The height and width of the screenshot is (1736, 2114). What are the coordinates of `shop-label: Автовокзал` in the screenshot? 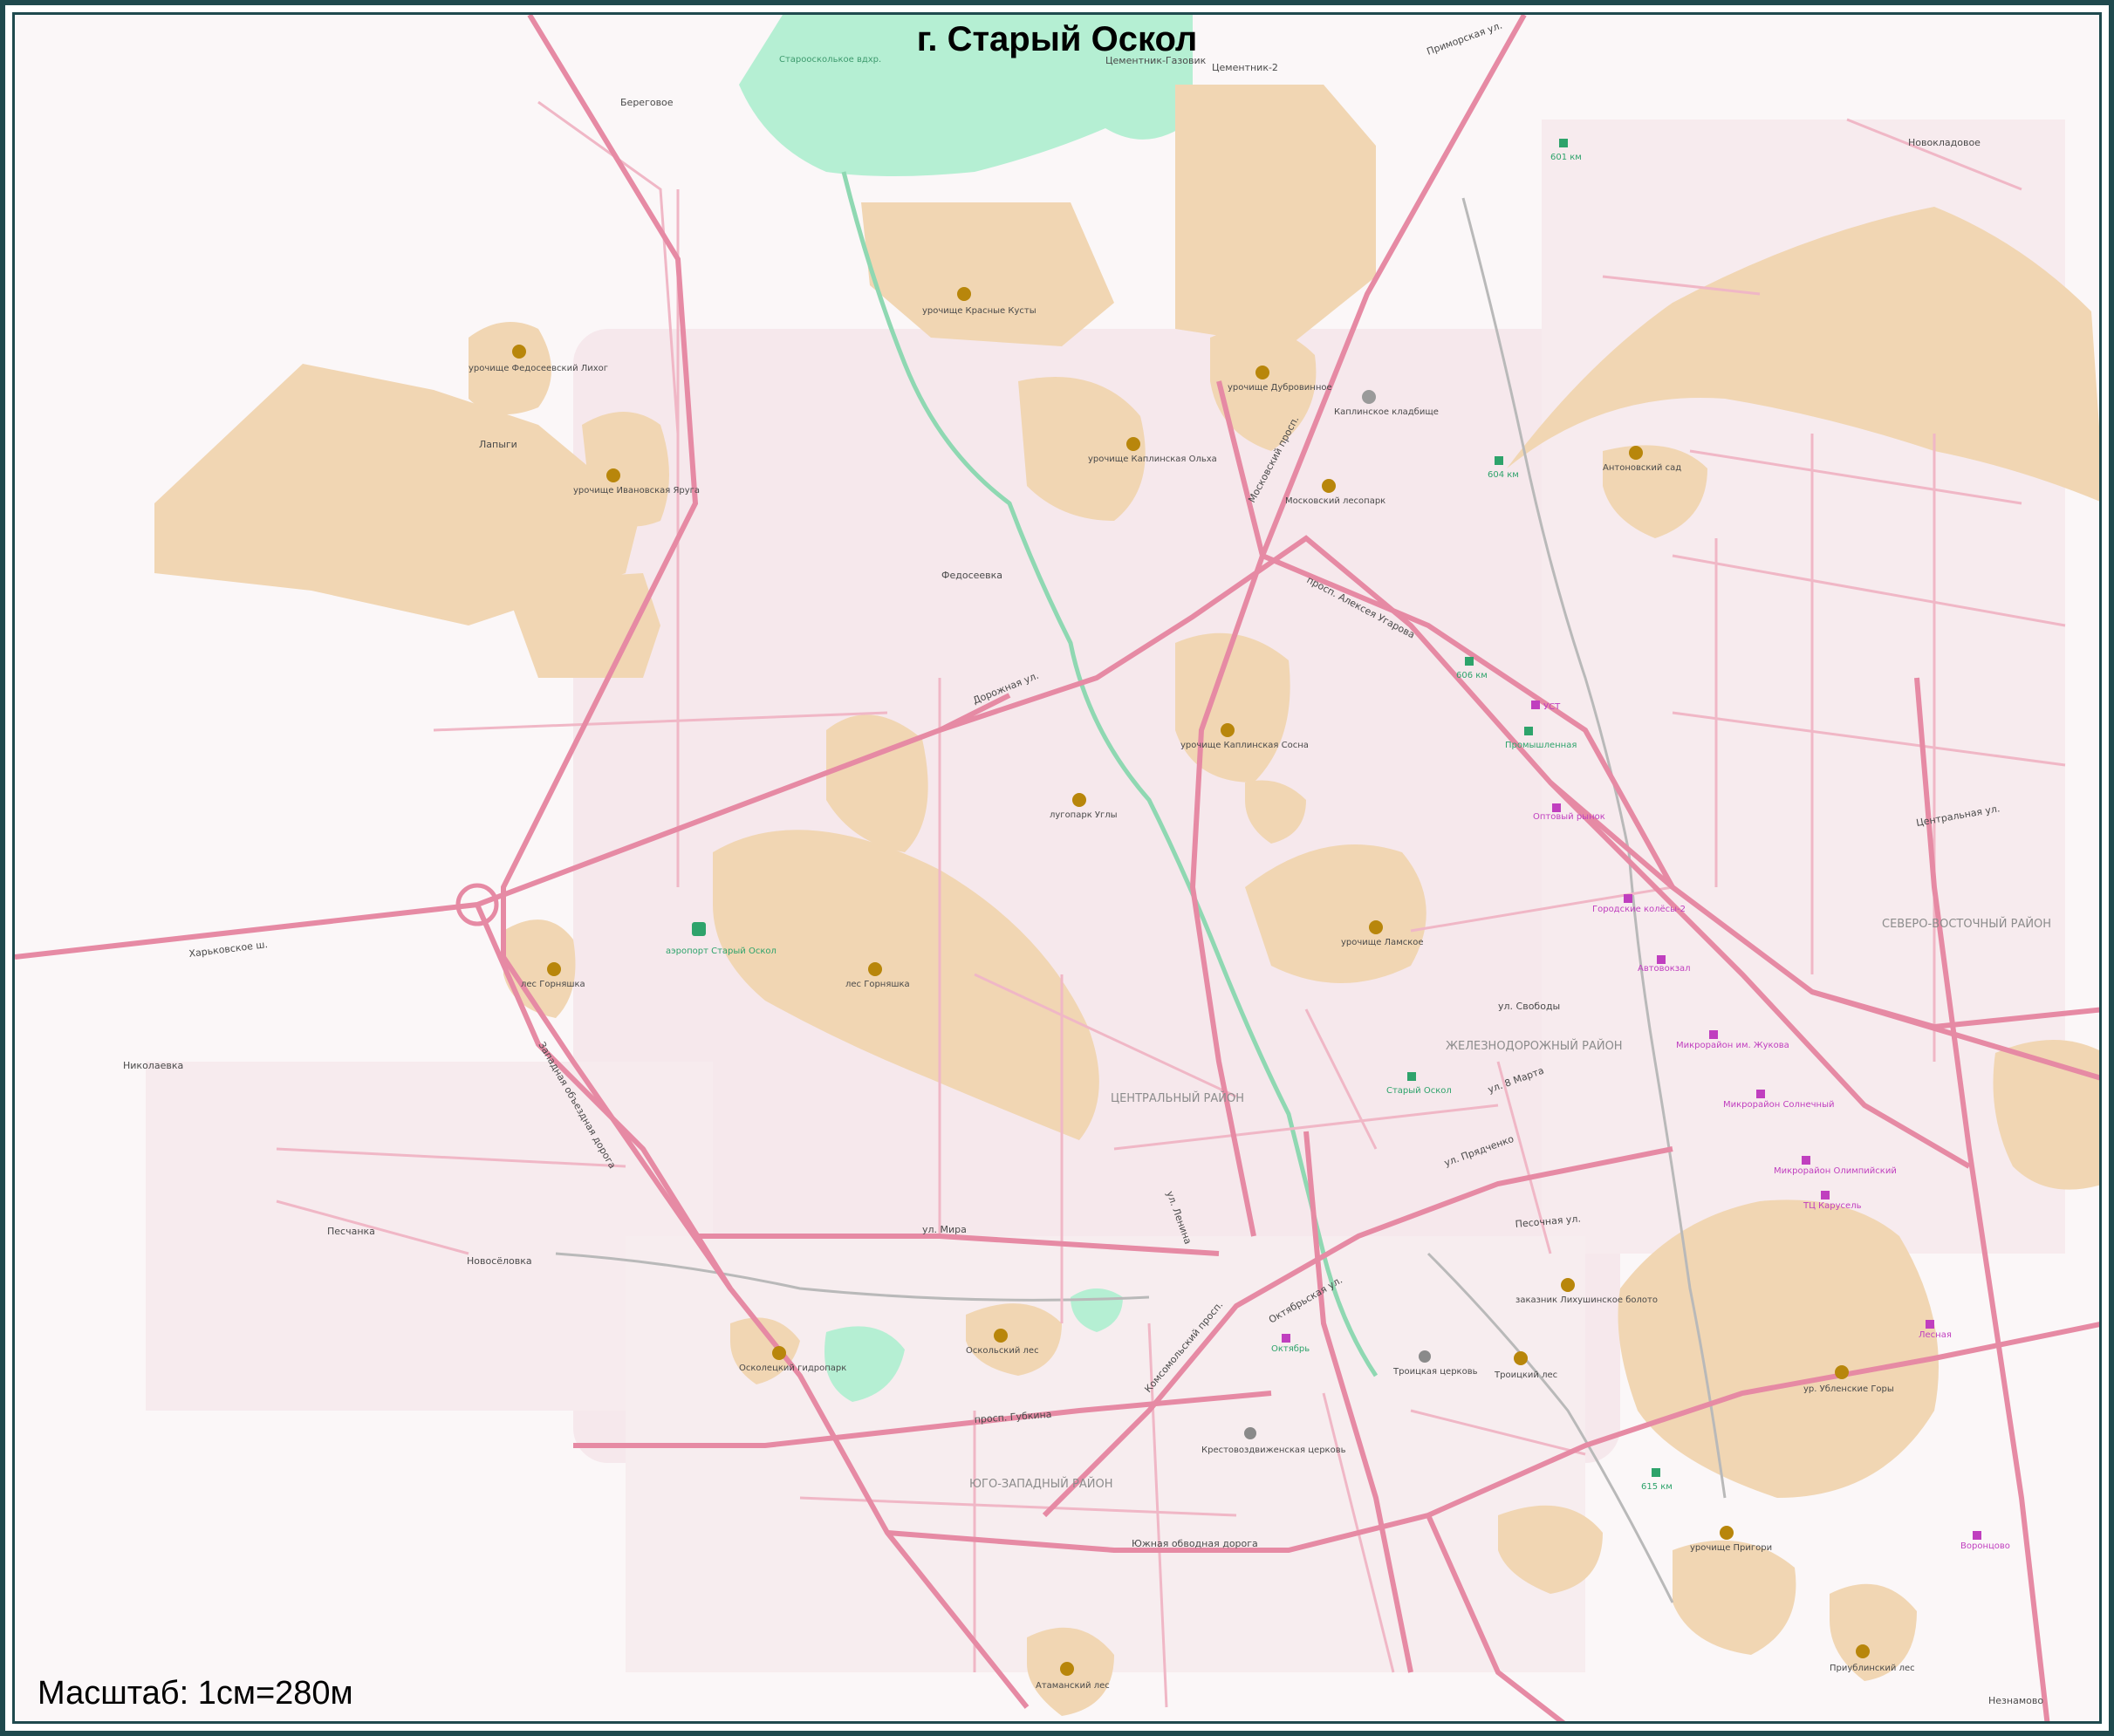 It's located at (1664, 969).